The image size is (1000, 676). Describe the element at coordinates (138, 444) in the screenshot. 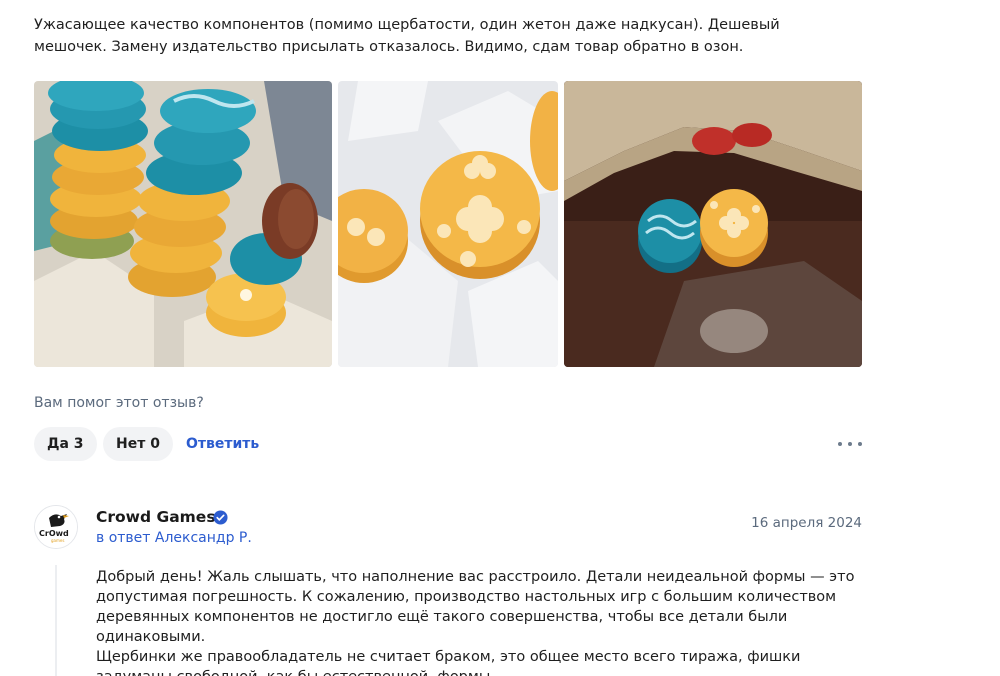

I see `vote-no-button: Нет 0` at that location.